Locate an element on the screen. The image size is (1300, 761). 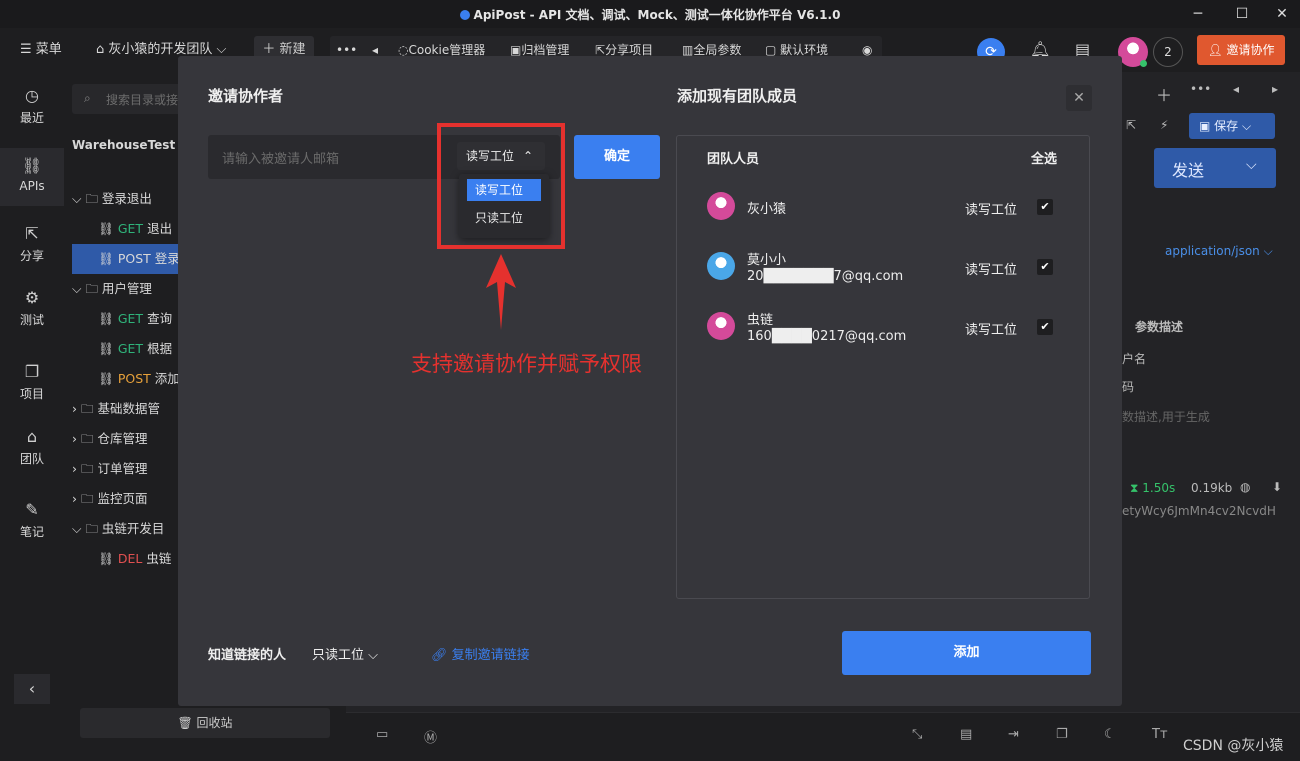
project-name: WarehouseTest is located at coordinates (124, 145).